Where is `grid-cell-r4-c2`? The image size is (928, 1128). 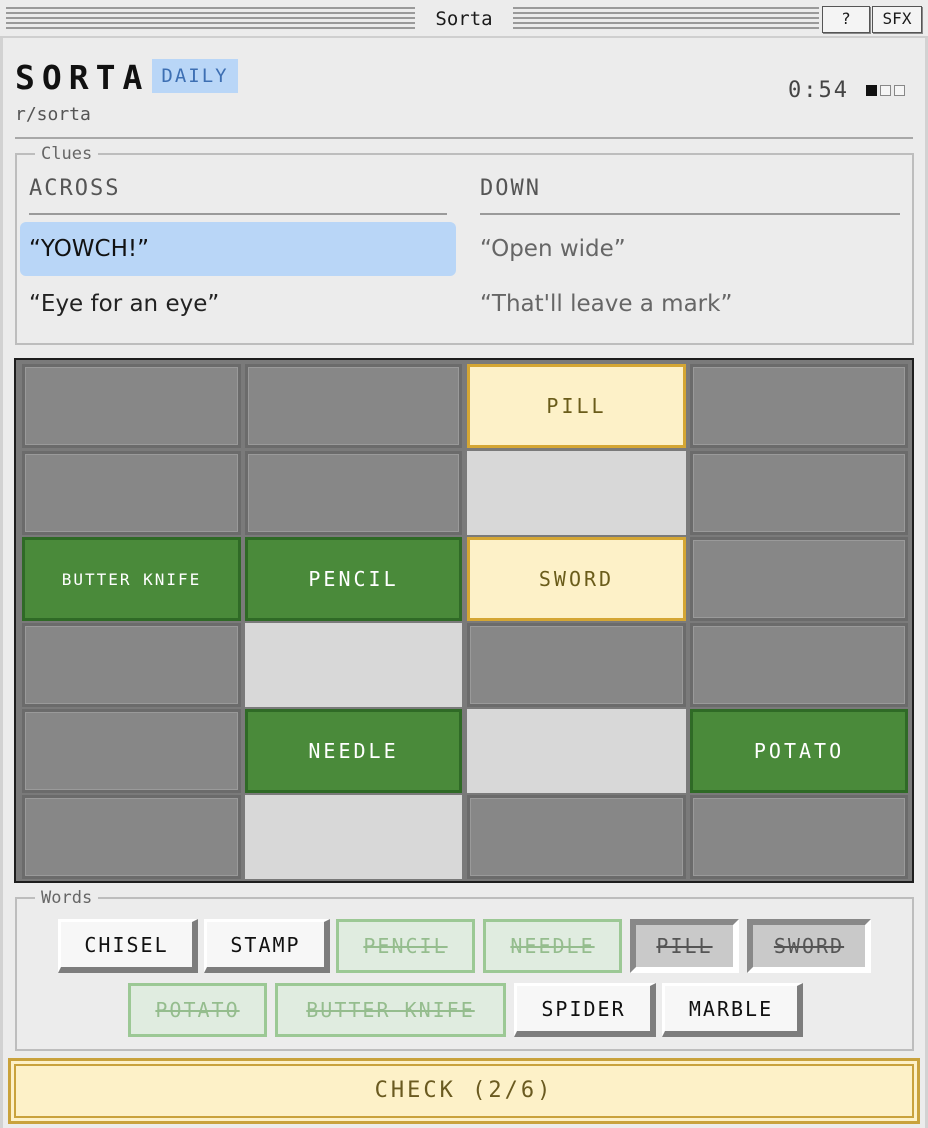
grid-cell-r4-c2 is located at coordinates (353, 665).